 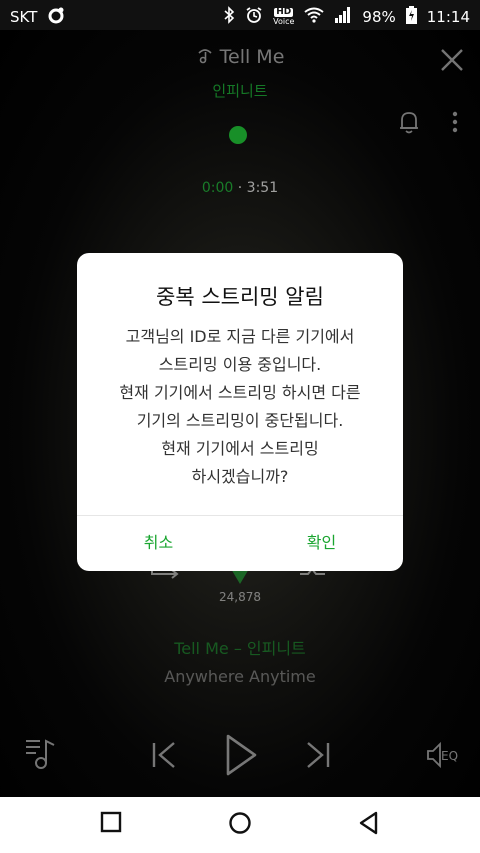 I want to click on more-options-button, so click(x=455, y=122).